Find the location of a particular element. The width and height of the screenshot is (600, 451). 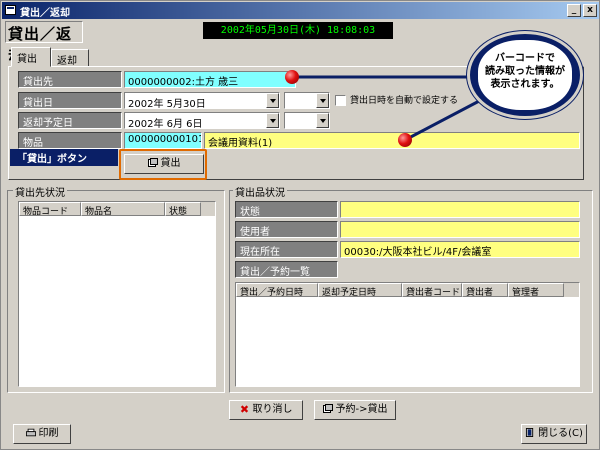

callout-pin-item is located at coordinates (405, 140).